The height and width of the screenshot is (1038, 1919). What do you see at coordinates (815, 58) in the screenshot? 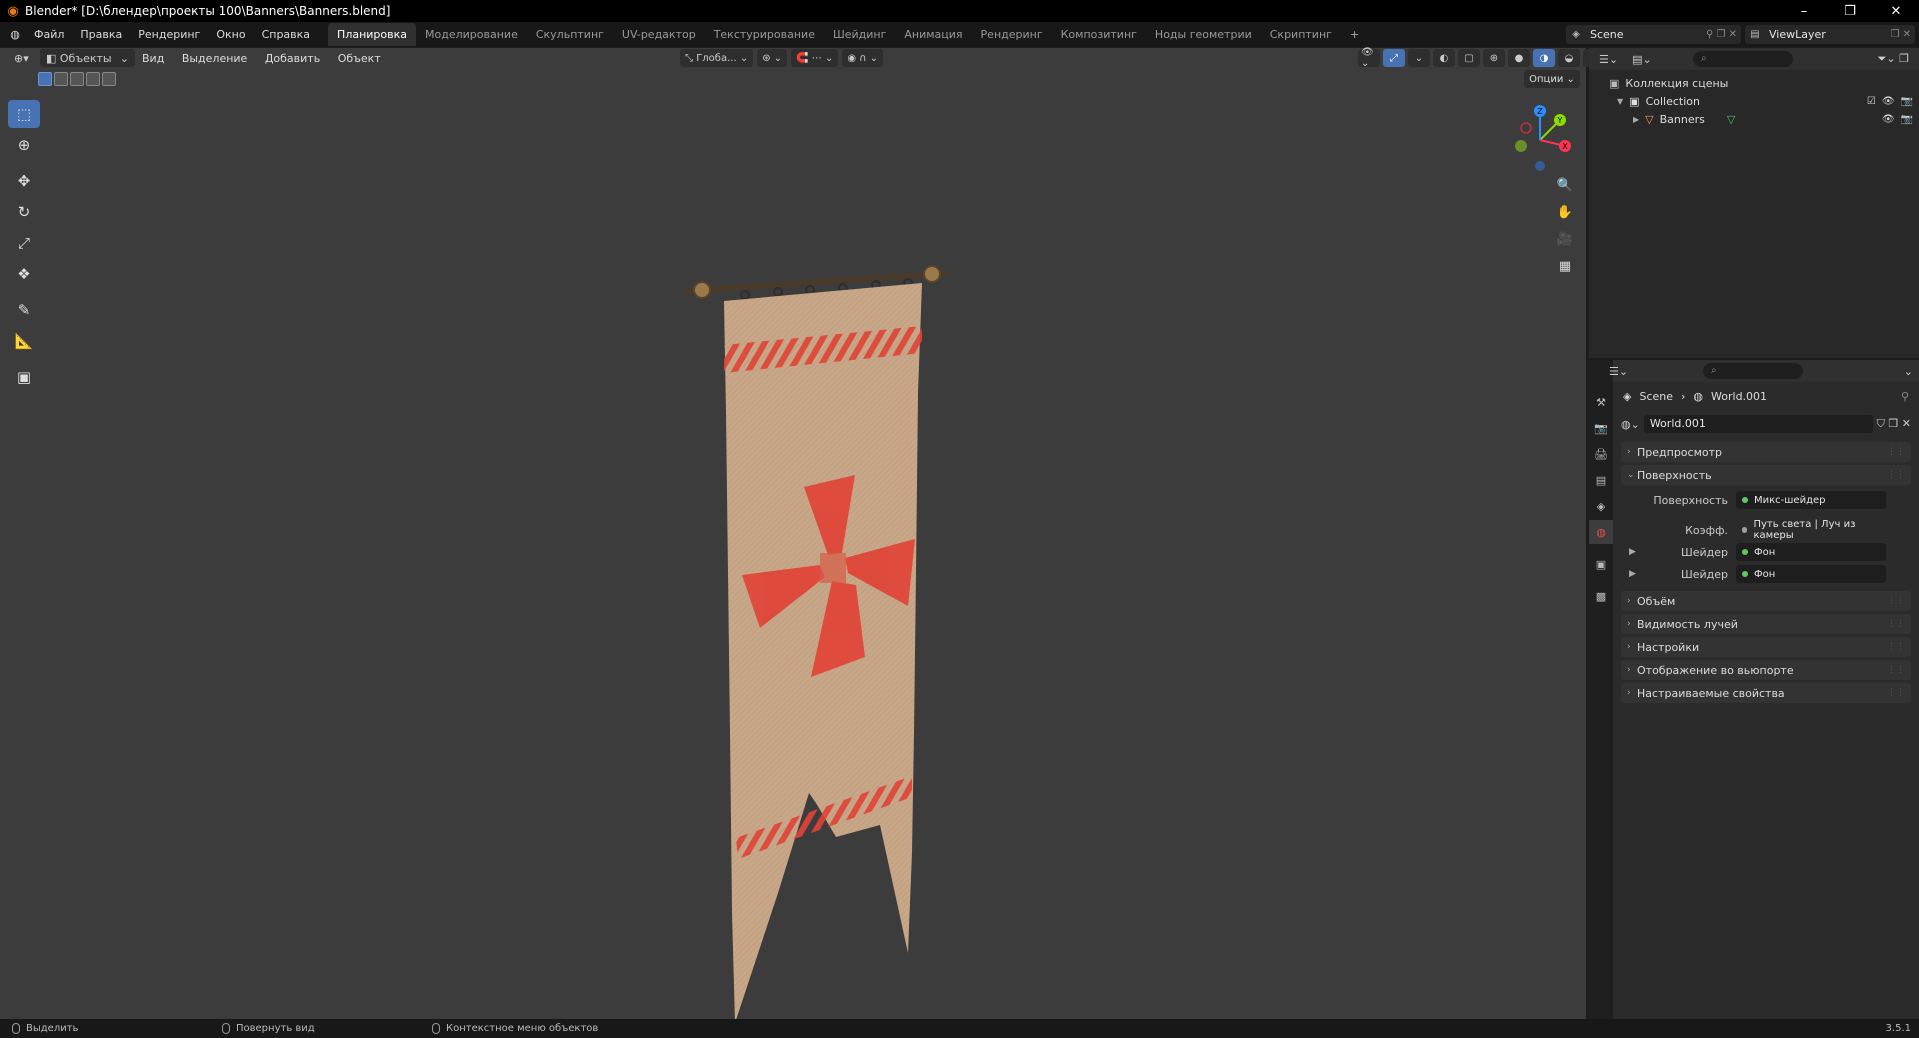
I see `snap-toggle: 🧲 ⋯ ⌄` at bounding box center [815, 58].